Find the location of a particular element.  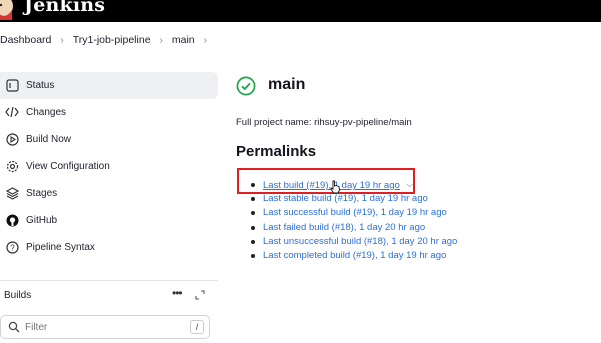

filter-input is located at coordinates (100, 327).